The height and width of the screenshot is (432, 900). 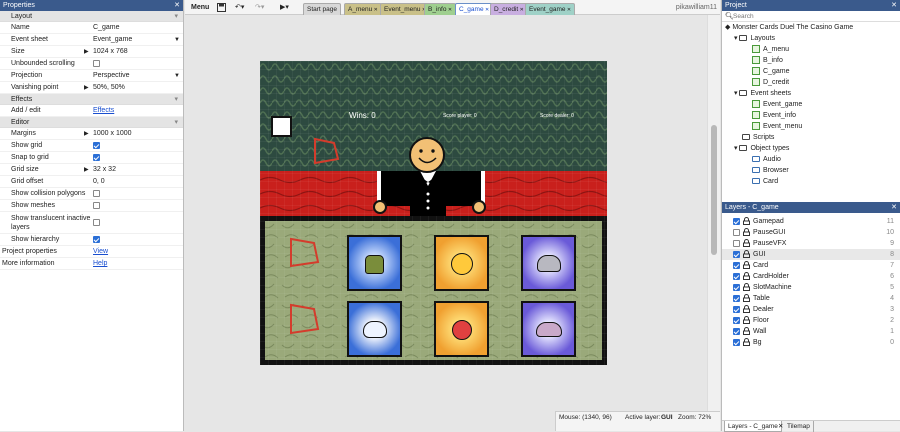 What do you see at coordinates (811, 221) in the screenshot?
I see `layer-row: Gamepad 11` at bounding box center [811, 221].